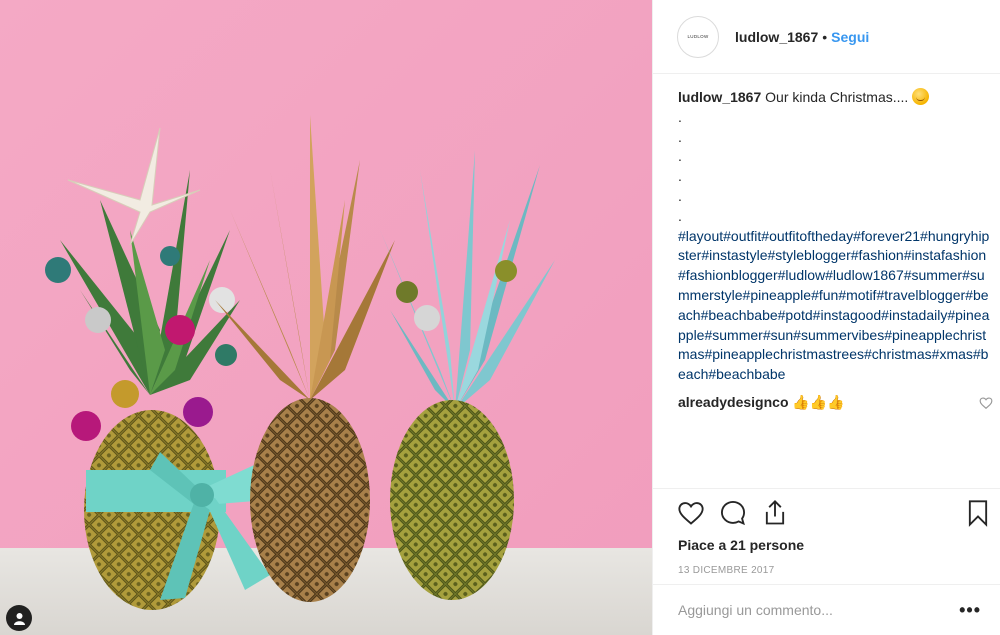 This screenshot has width=1000, height=635. Describe the element at coordinates (835, 167) in the screenshot. I see `caption-dots: . . . . . .` at that location.